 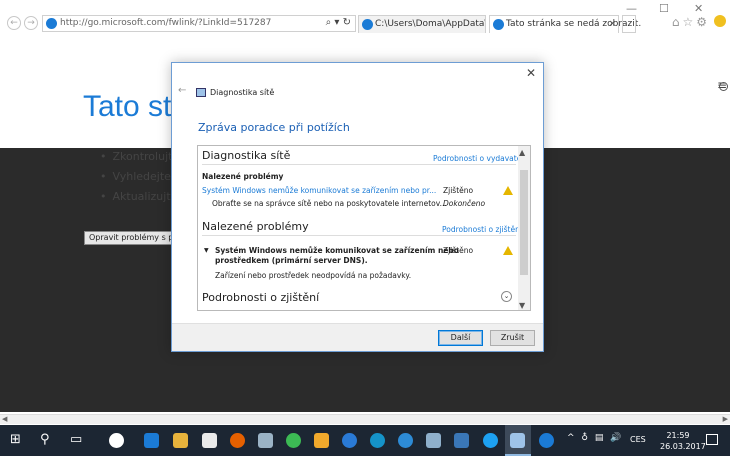 What do you see at coordinates (180, 440) in the screenshot?
I see `file-explorer-icon` at bounding box center [180, 440].